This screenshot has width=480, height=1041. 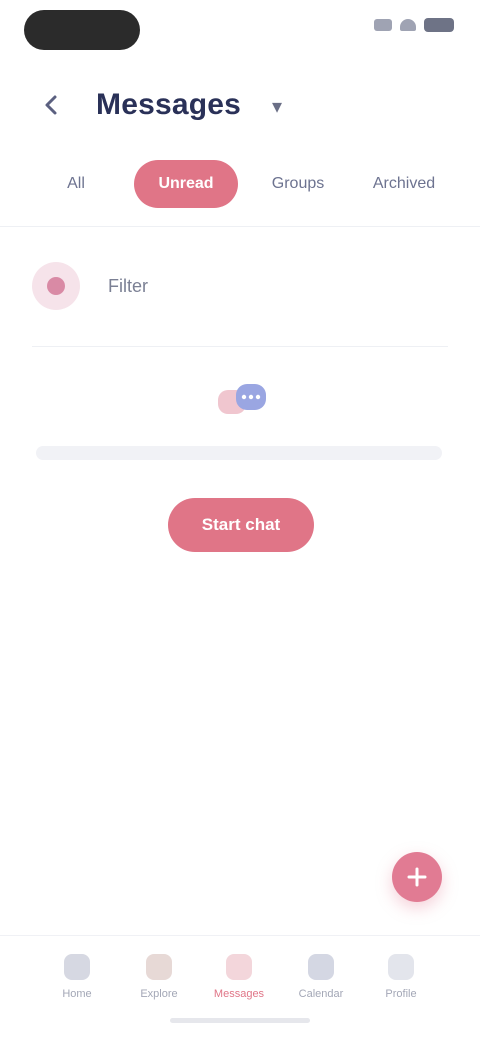 I want to click on filter-label: Filter, so click(x=128, y=285).